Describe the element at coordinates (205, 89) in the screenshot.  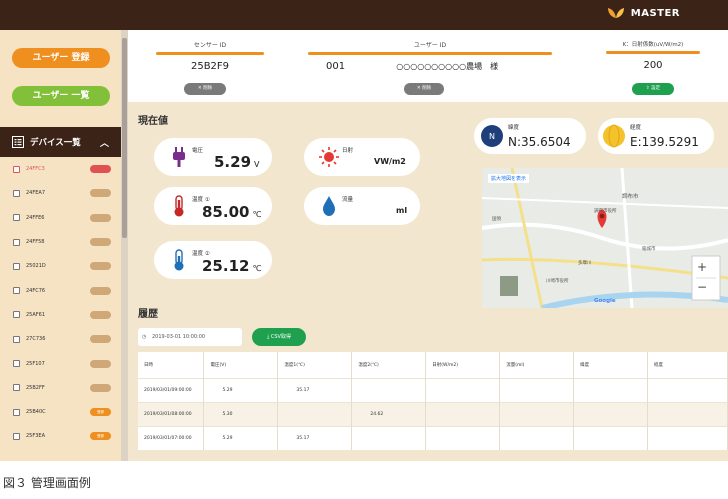
I see `sensor-delete-button: ✕ 削除` at that location.